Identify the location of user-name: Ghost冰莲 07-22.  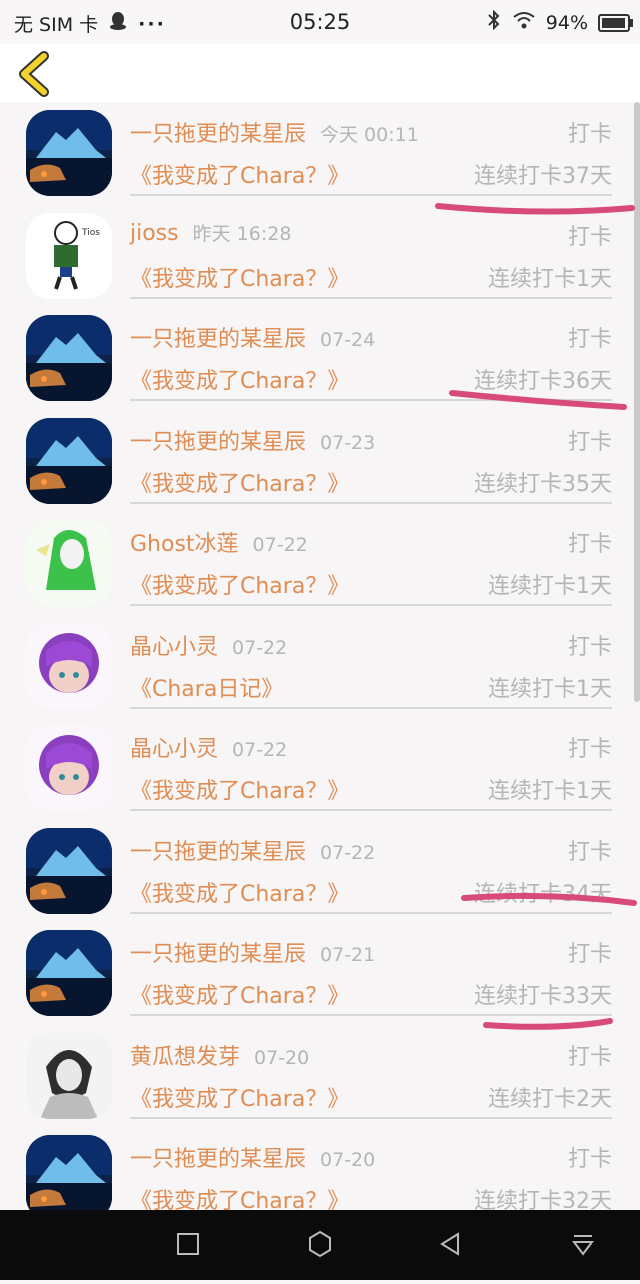
(219, 542).